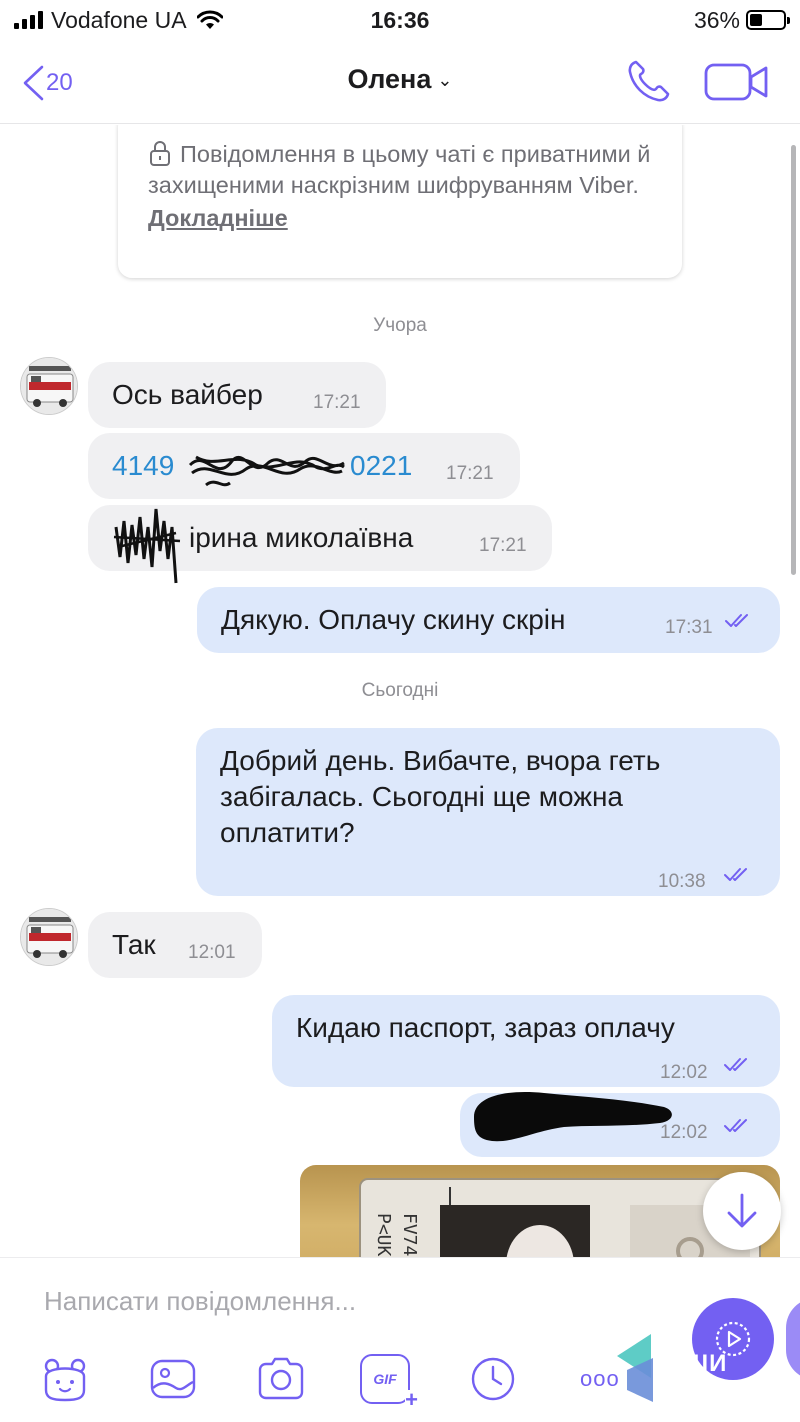  Describe the element at coordinates (301, 537) in the screenshot. I see `message-text: ірина миколаївна` at that location.